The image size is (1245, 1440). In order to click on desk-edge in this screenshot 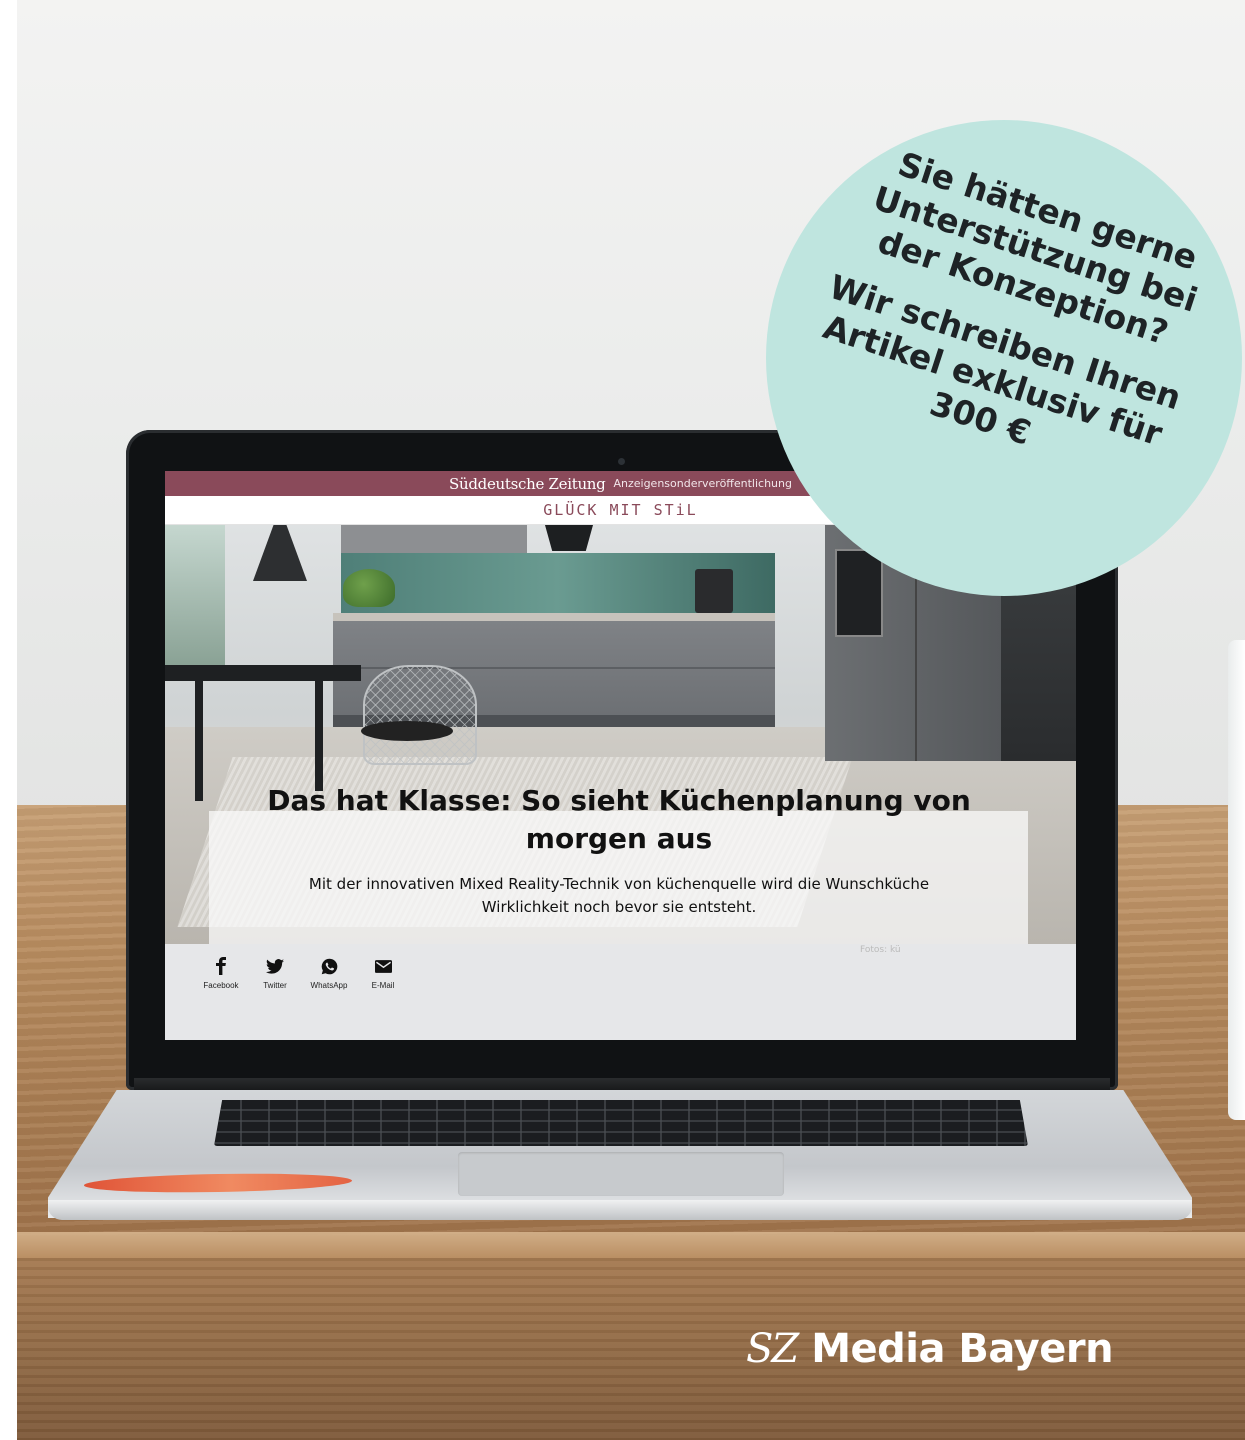, I will do `click(631, 1245)`.